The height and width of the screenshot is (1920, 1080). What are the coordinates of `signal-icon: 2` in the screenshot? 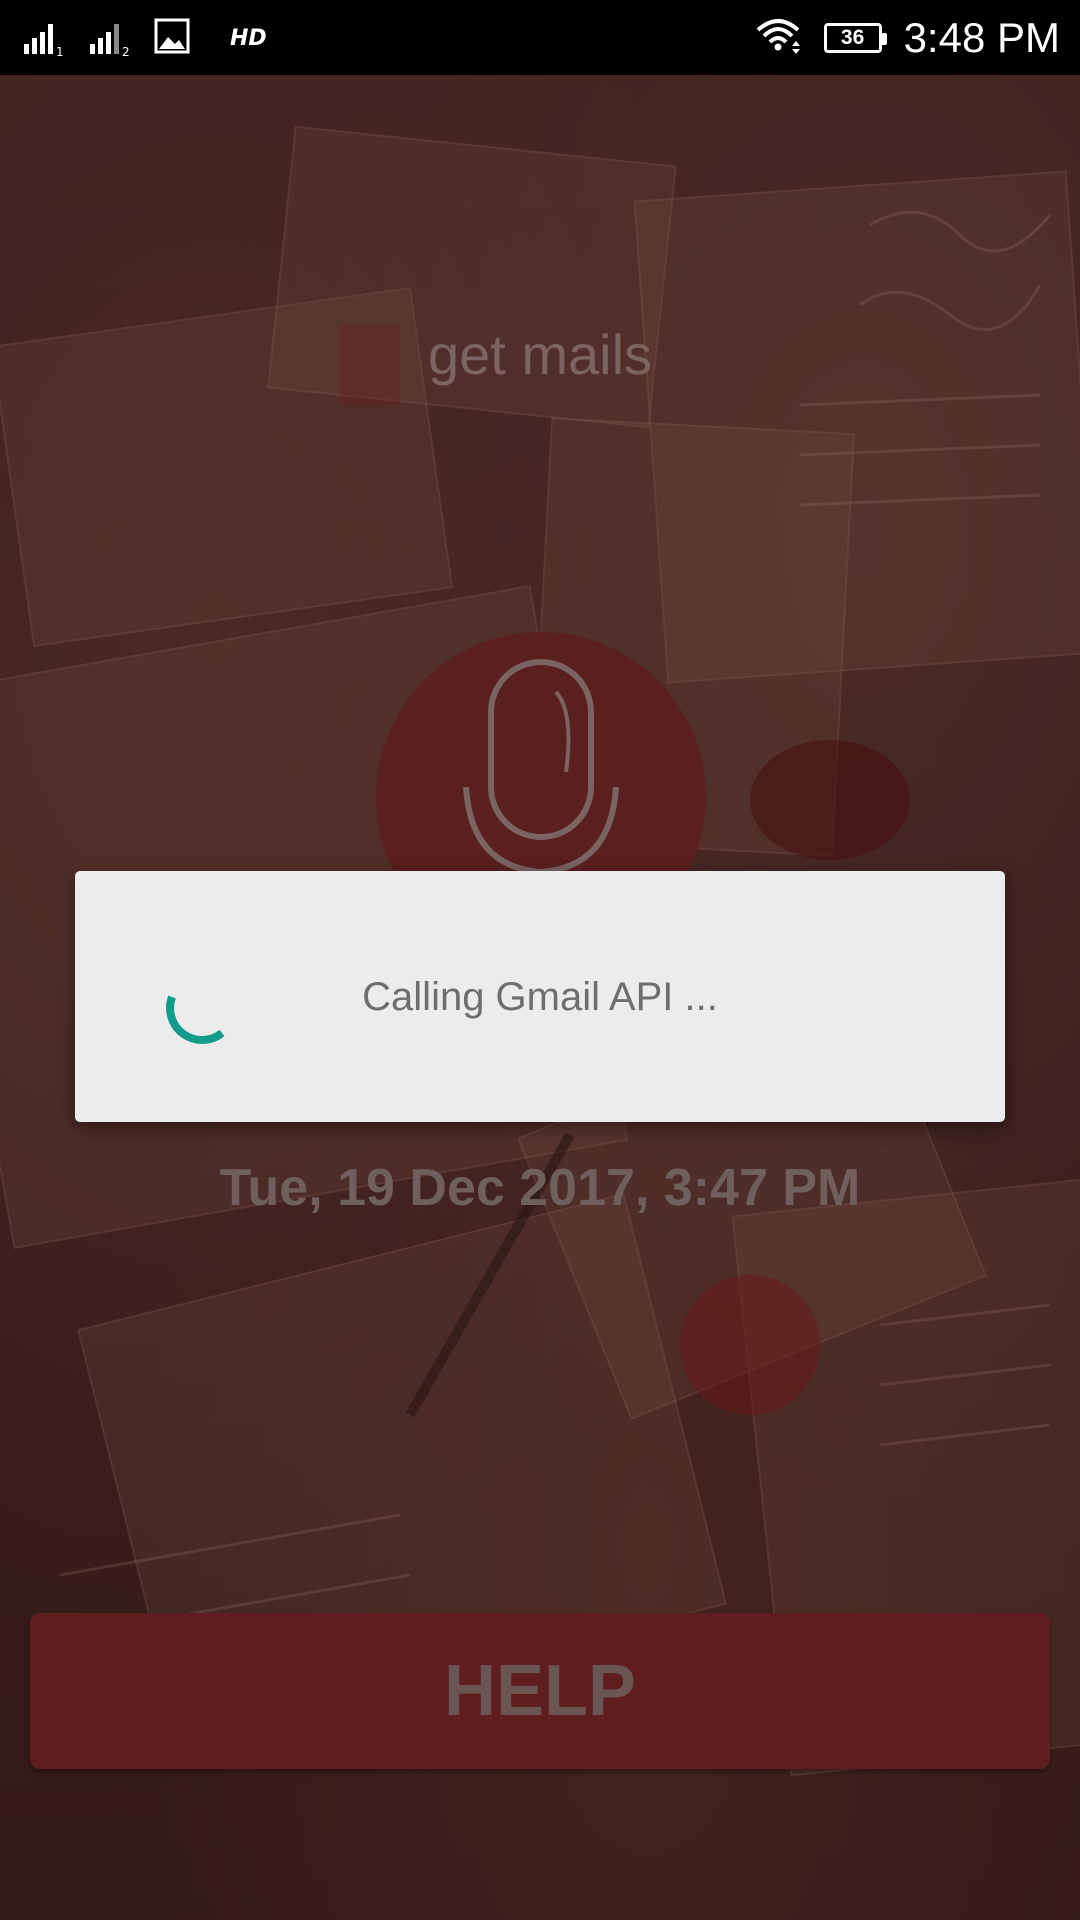 It's located at (111, 38).